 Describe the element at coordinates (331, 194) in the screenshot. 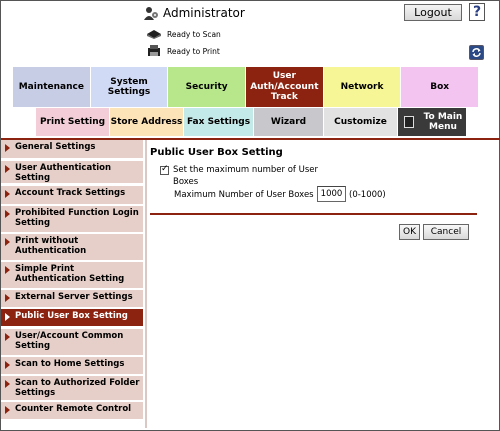

I see `max-user-boxes-input` at that location.